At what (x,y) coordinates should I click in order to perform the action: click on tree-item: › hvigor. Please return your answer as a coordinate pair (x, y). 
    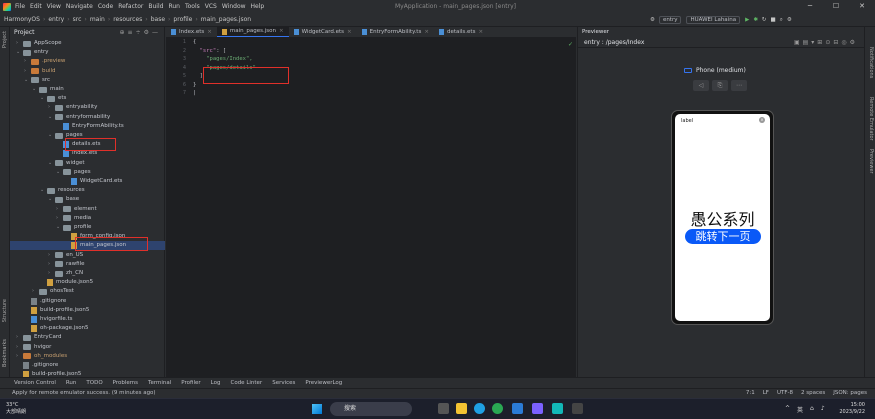
    Looking at the image, I should click on (33, 347).